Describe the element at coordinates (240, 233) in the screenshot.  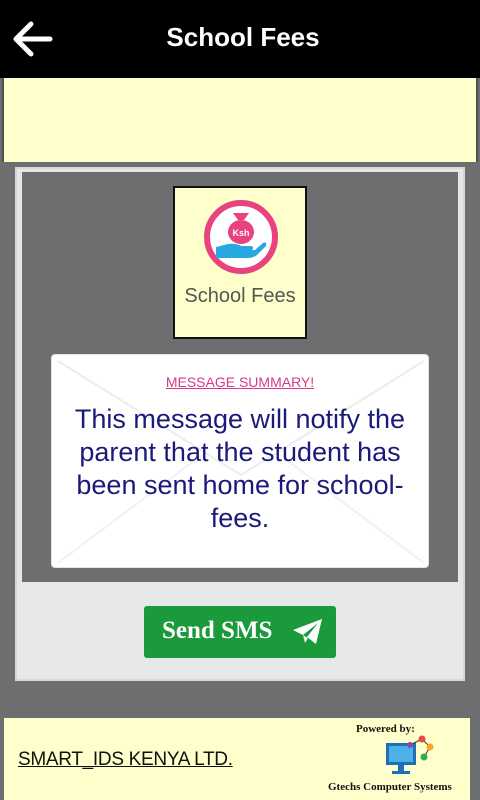
I see `svg-text: Ksh` at that location.